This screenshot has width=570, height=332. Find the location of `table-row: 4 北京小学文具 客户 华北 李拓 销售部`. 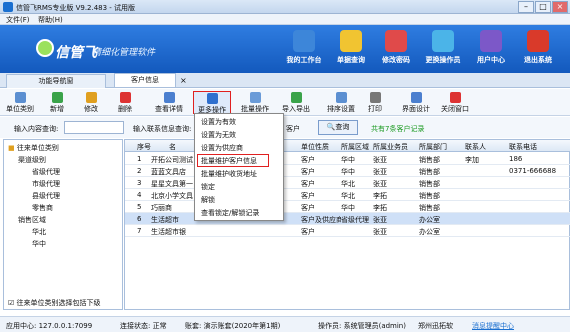

table-row: 4 北京小学文具 客户 华北 李拓 销售部 is located at coordinates (347, 195).